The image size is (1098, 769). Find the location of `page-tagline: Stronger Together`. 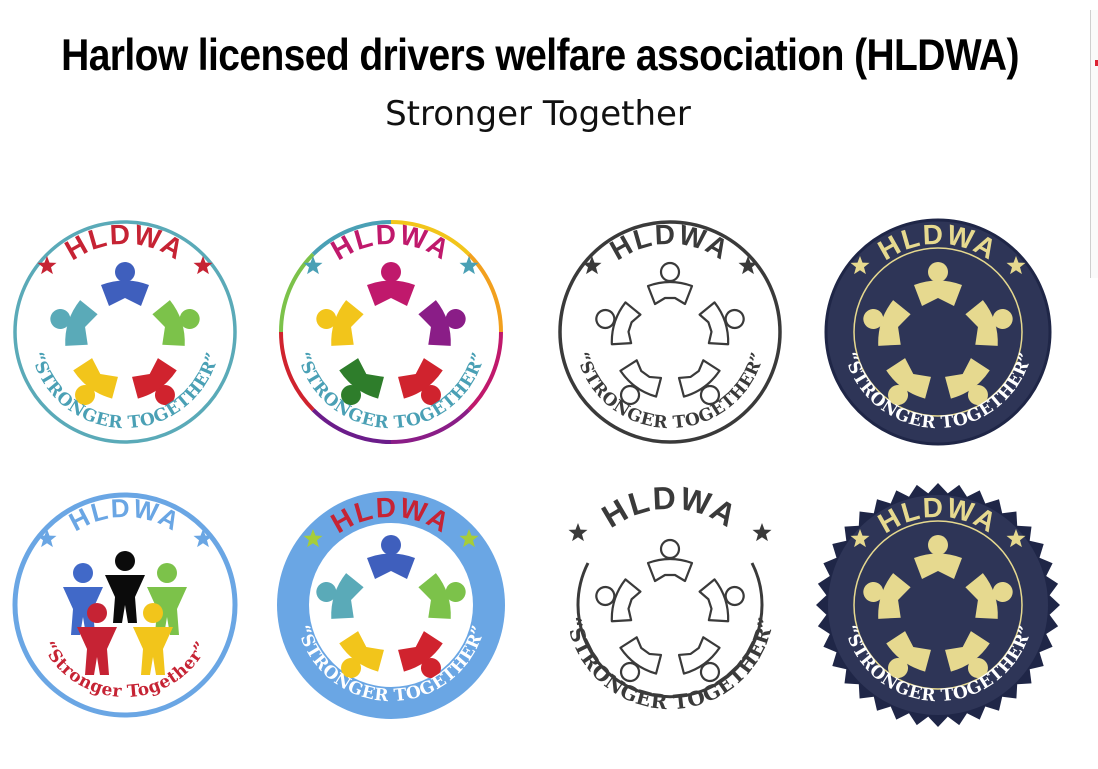

page-tagline: Stronger Together is located at coordinates (538, 114).